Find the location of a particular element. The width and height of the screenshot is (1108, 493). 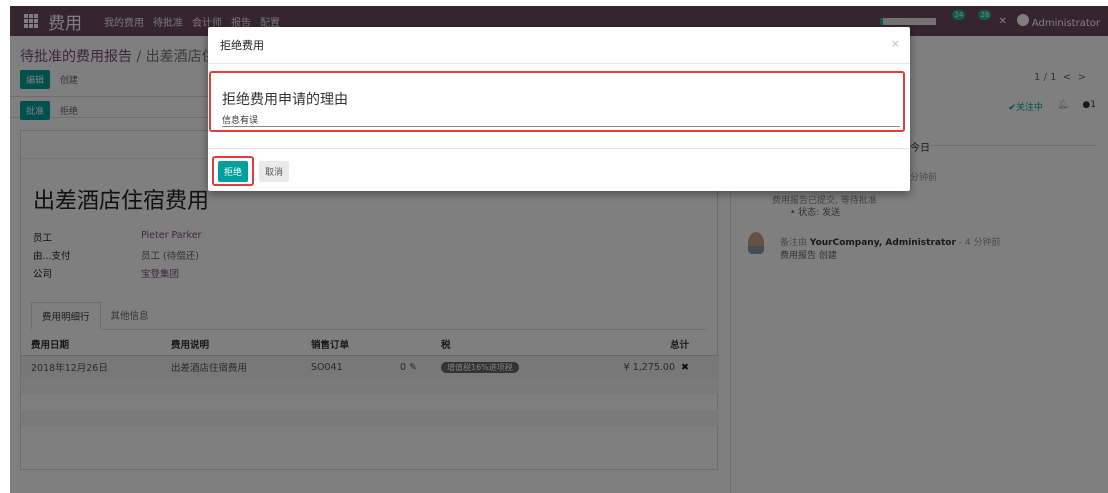

dialog-title: 拒绝费用 is located at coordinates (242, 45).